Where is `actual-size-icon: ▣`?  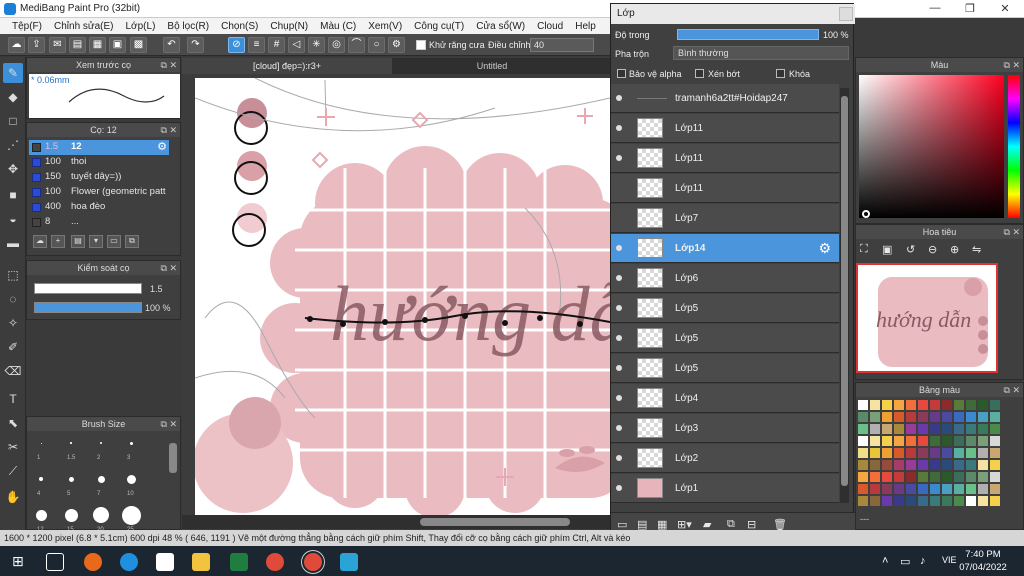
actual-size-icon: ▣ is located at coordinates (887, 249).